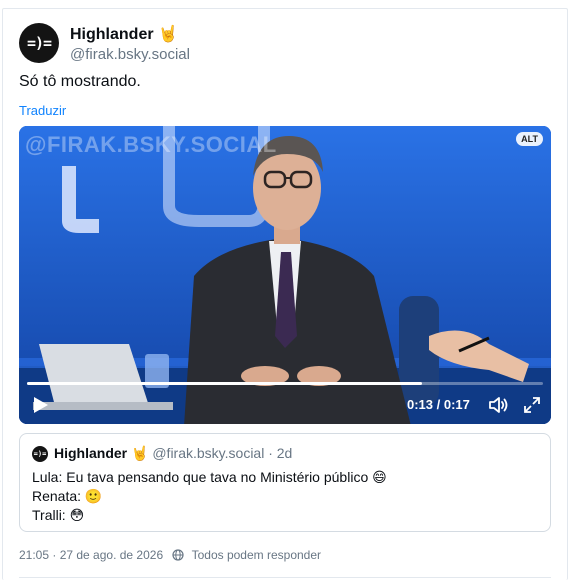 This screenshot has width=570, height=580. What do you see at coordinates (80, 81) in the screenshot?
I see `post-text: Só tô mostrando.` at bounding box center [80, 81].